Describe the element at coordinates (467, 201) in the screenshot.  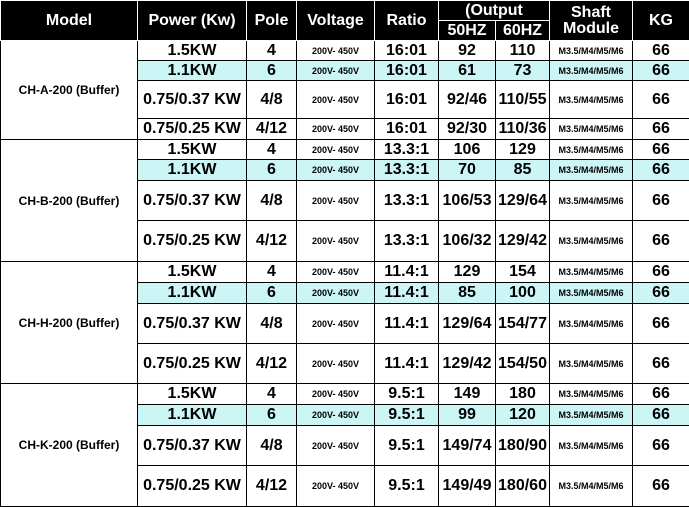
I see `hz50-cell: 106/53` at that location.